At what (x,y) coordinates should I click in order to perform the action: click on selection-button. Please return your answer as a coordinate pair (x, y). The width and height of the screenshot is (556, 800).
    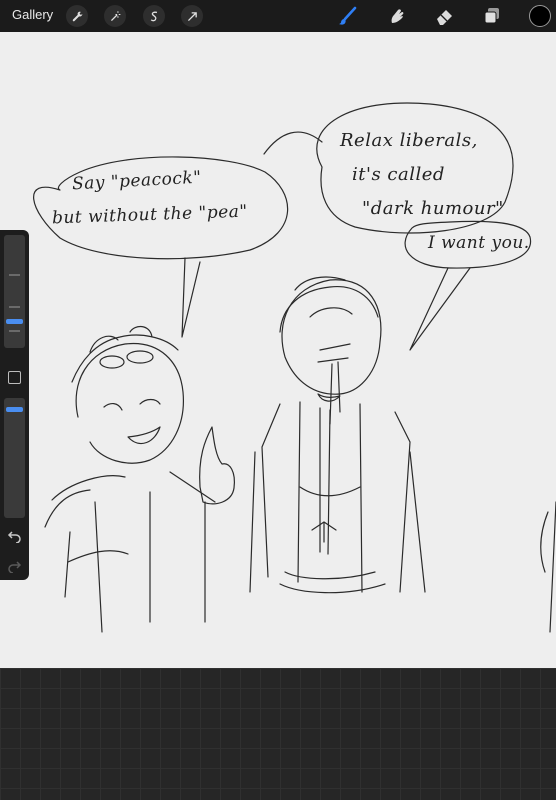
    Looking at the image, I should click on (154, 16).